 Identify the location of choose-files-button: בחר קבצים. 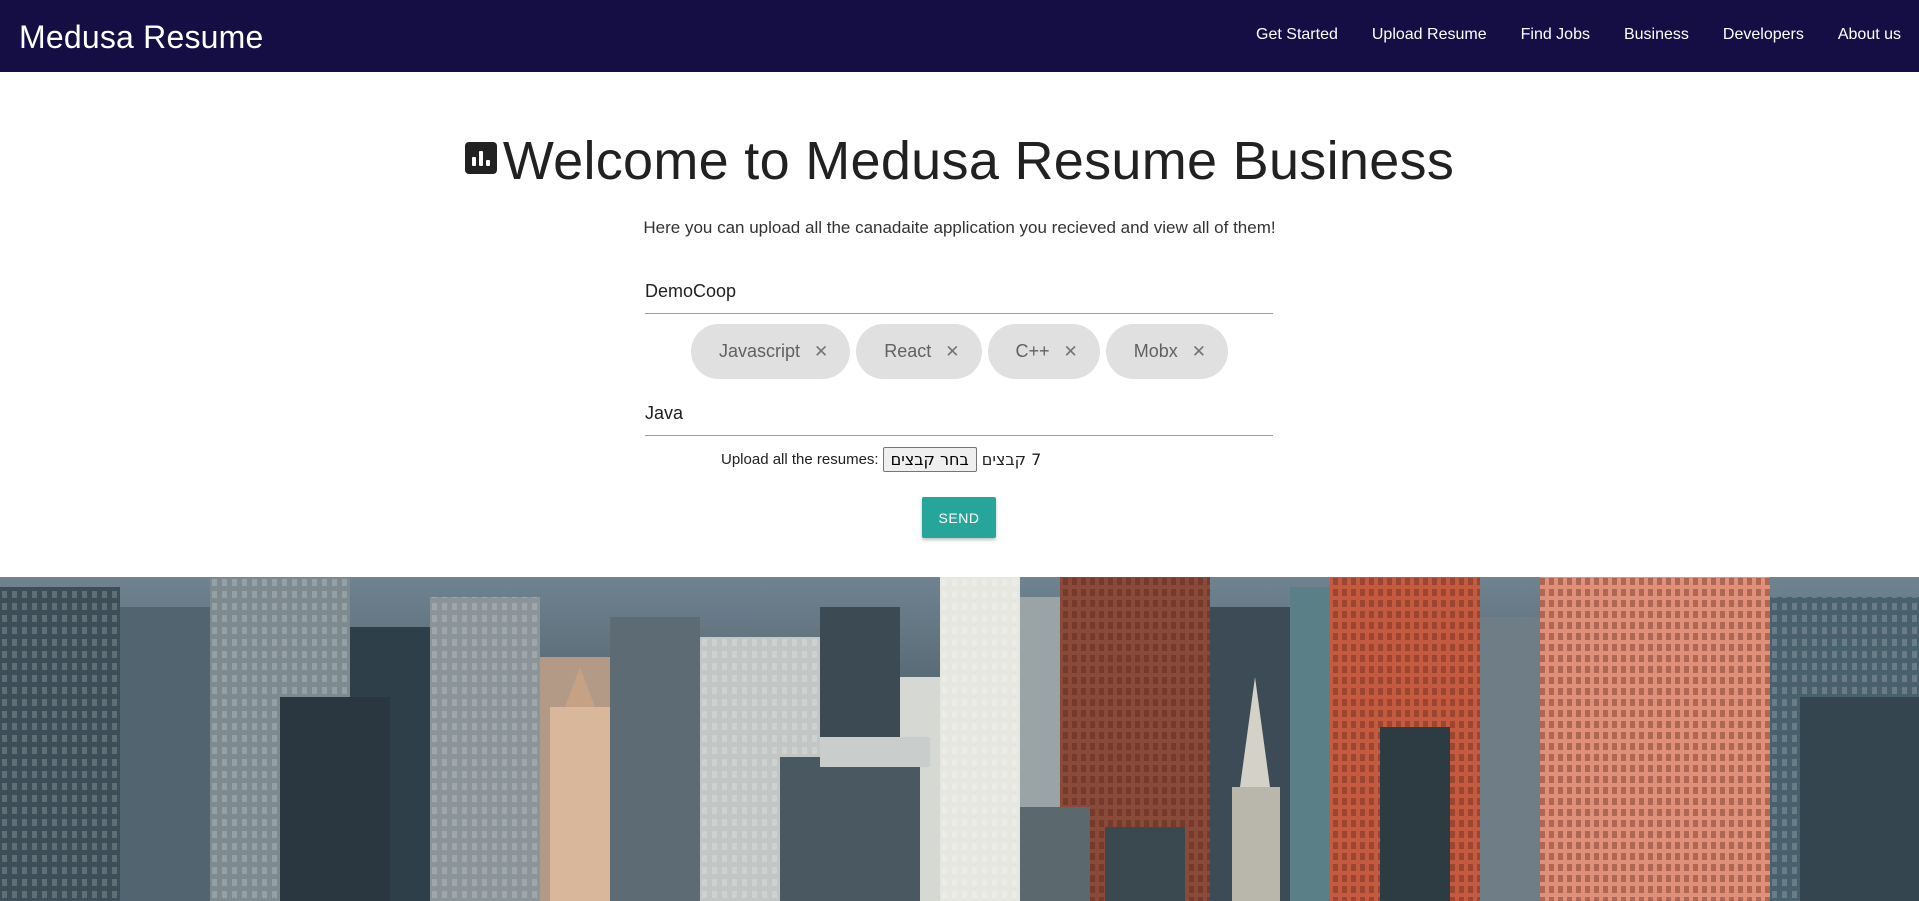
(929, 459).